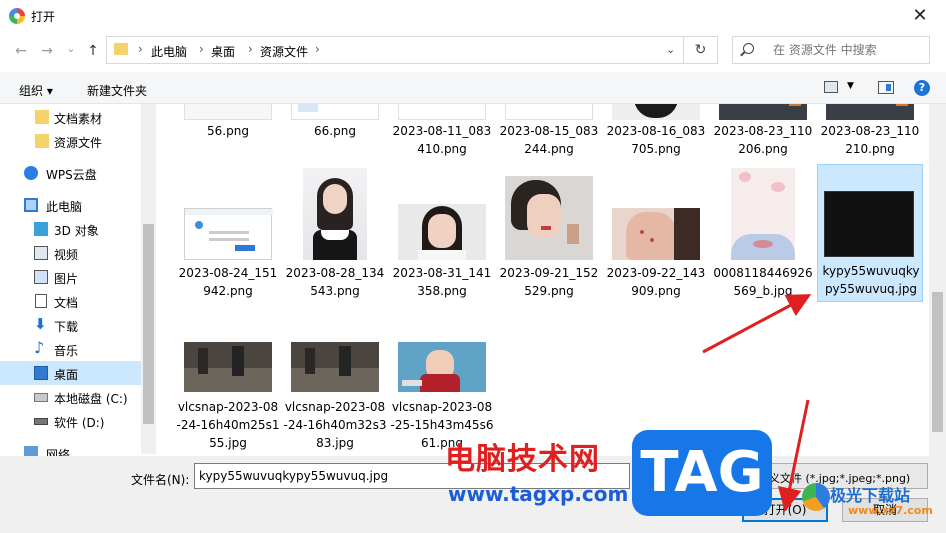 The image size is (946, 533). What do you see at coordinates (890, 510) in the screenshot?
I see `watermark-logo-url: www.xz7.com` at bounding box center [890, 510].